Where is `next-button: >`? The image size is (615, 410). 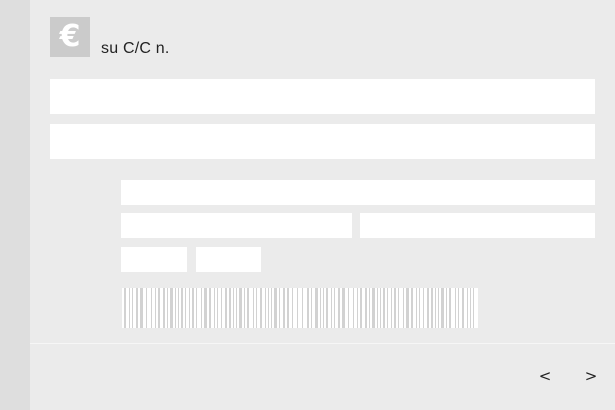 next-button: > is located at coordinates (591, 376).